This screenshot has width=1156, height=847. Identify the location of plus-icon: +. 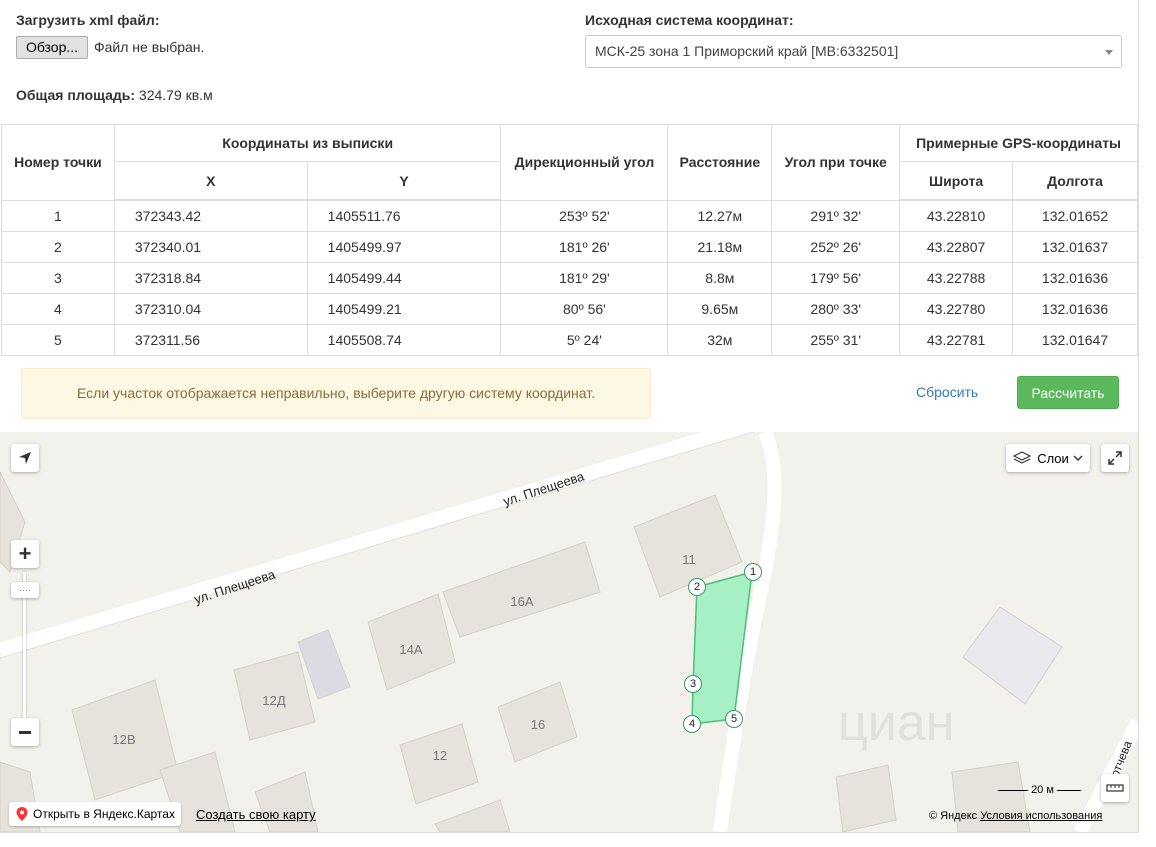
(25, 553).